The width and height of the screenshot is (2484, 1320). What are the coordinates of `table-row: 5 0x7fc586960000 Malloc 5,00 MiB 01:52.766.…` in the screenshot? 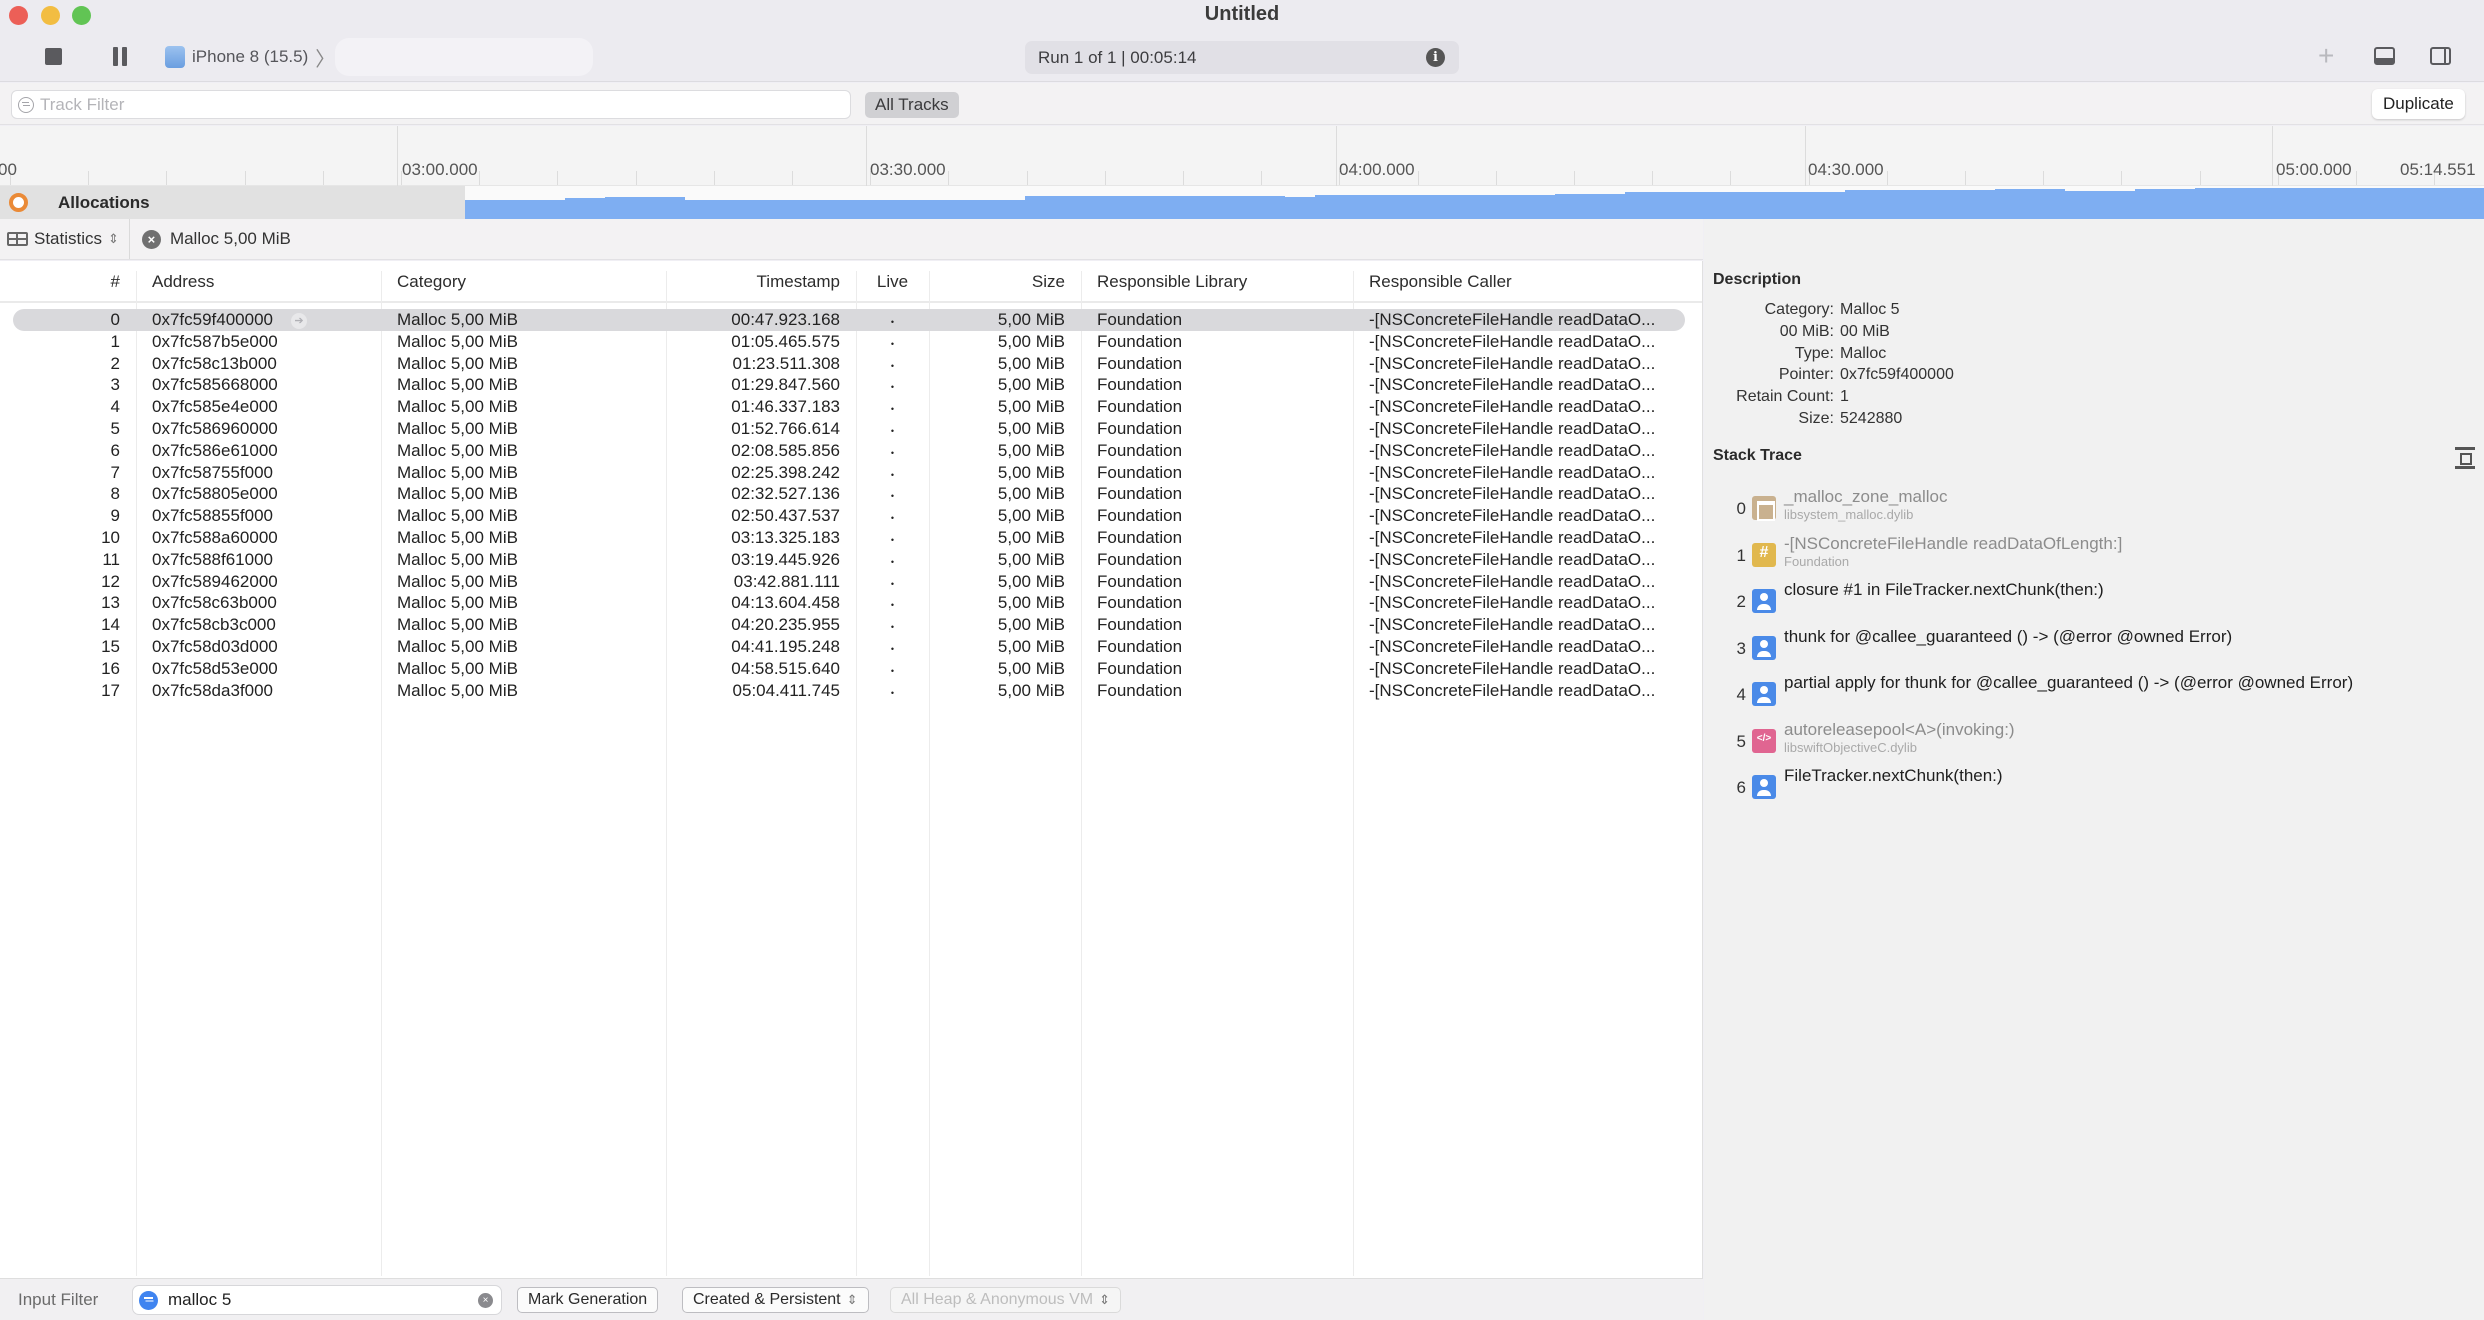 It's located at (851, 429).